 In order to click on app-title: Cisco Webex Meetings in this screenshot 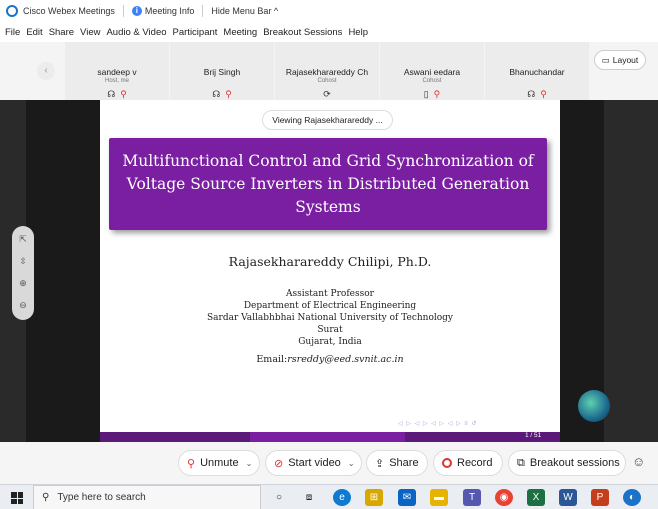, I will do `click(69, 11)`.